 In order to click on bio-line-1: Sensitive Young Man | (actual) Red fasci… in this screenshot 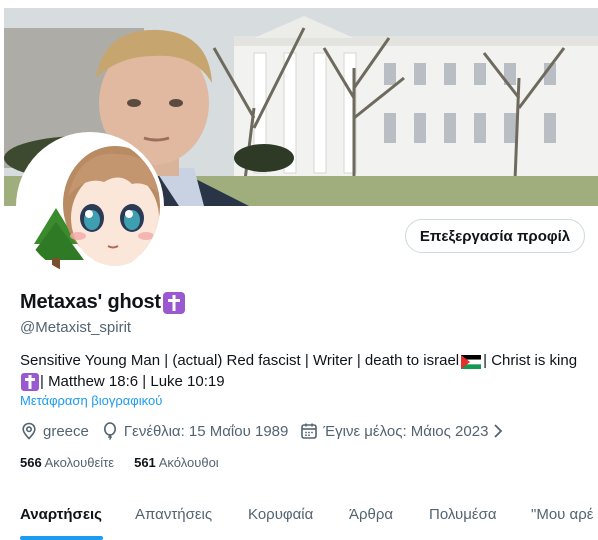, I will do `click(307, 360)`.